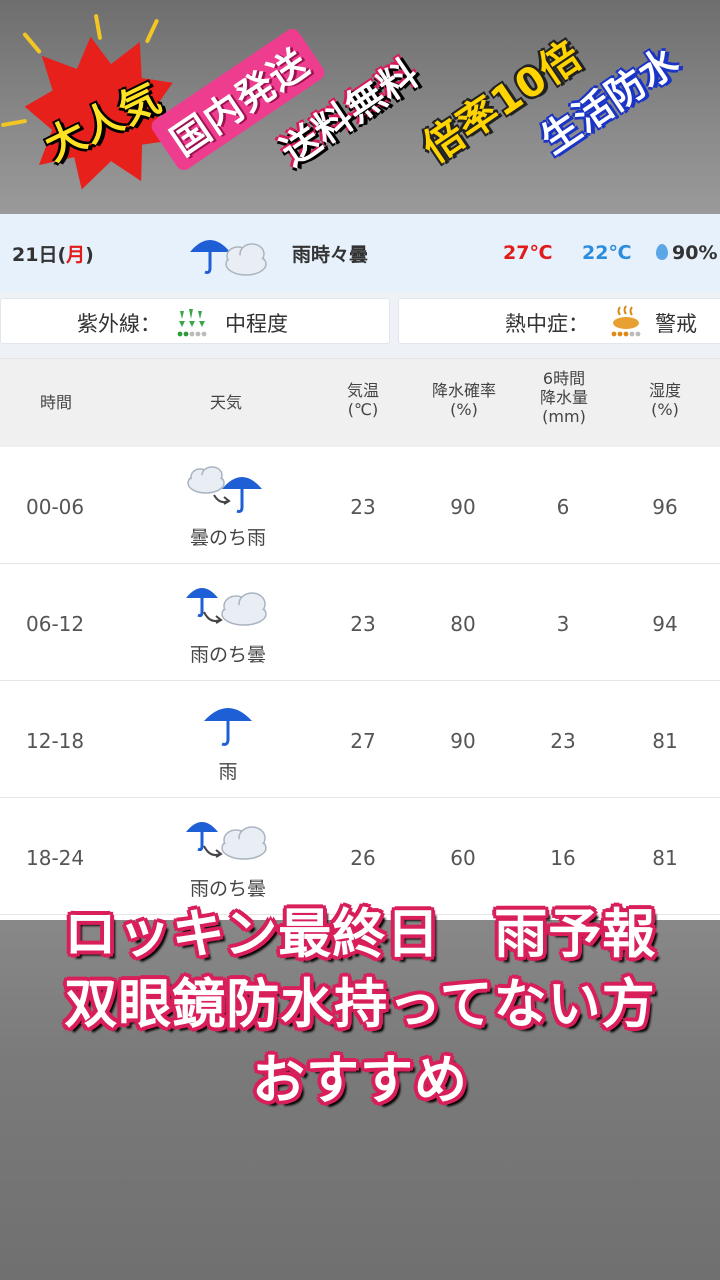 The width and height of the screenshot is (720, 1280). Describe the element at coordinates (607, 253) in the screenshot. I see `low-temp: 22℃` at that location.